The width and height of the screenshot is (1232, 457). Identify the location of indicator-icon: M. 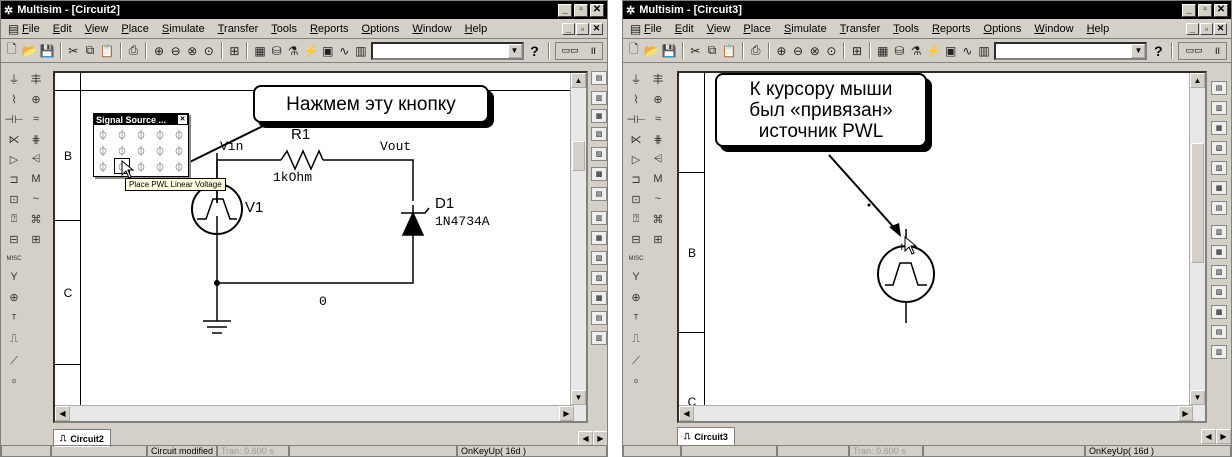
(658, 179).